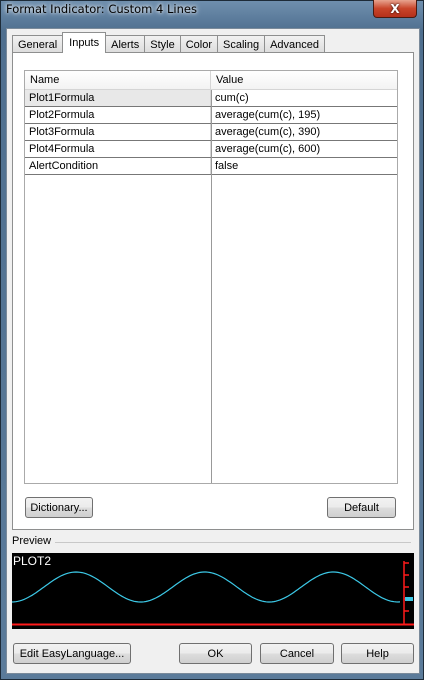  Describe the element at coordinates (32, 561) in the screenshot. I see `preview-plot-name: PLOT2` at that location.